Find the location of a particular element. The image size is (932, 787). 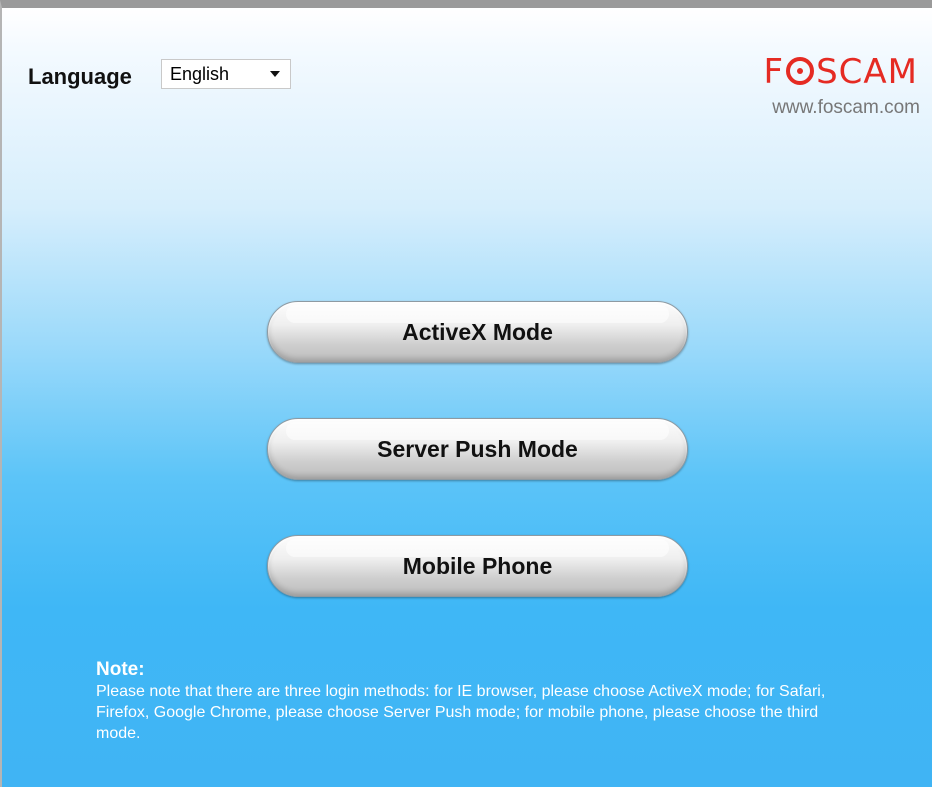

mobile-phone-button: Mobile Phone is located at coordinates (477, 566).